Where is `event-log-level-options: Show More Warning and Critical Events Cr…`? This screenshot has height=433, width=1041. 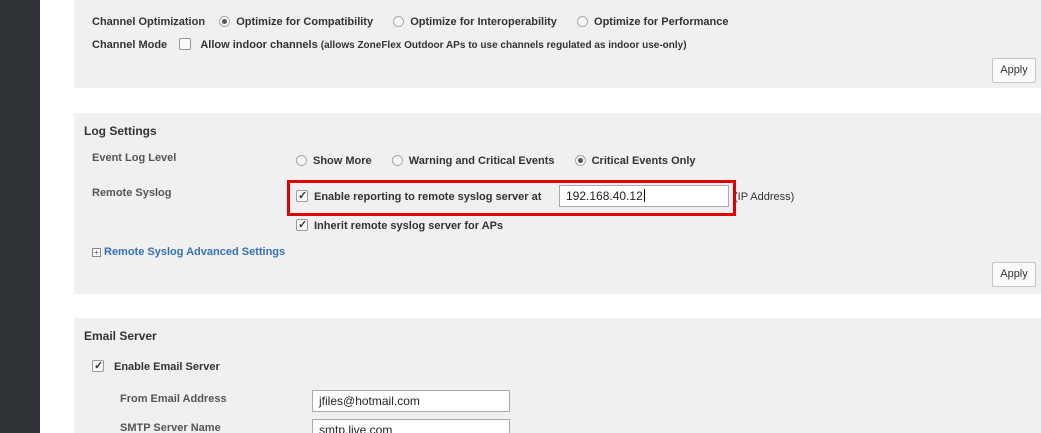
event-log-level-options: Show More Warning and Critical Events Cr… is located at coordinates (496, 161).